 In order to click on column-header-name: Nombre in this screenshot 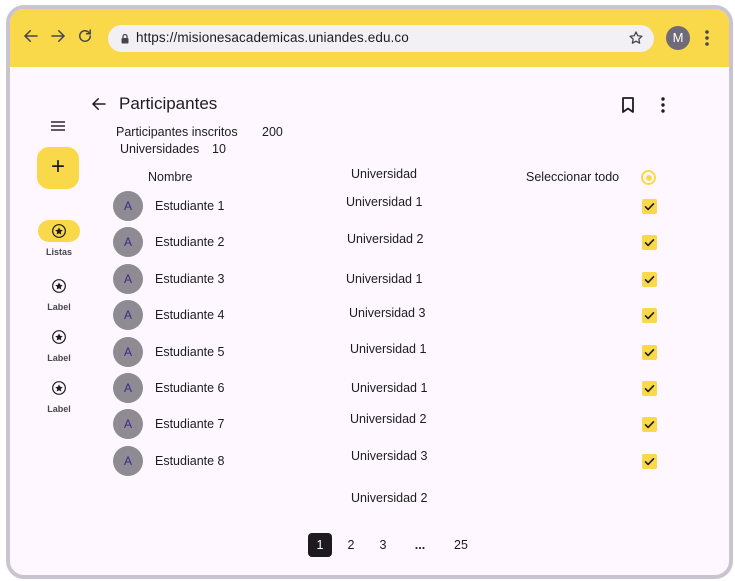, I will do `click(170, 177)`.